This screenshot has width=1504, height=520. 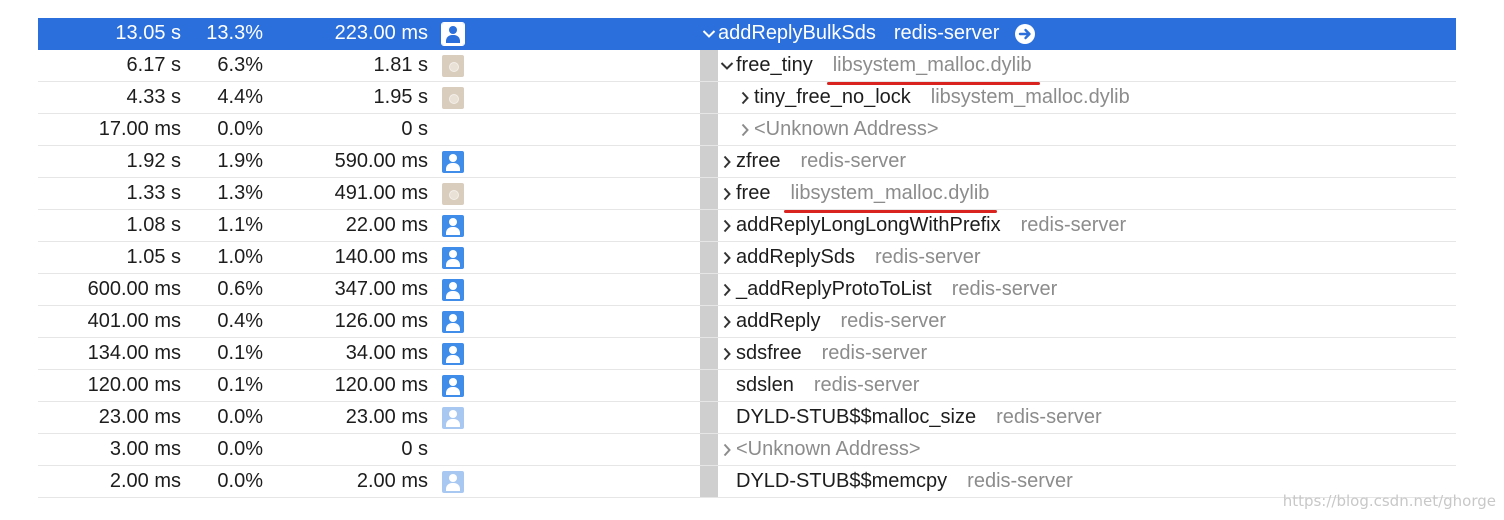 I want to click on percentage-cell: 1.3%, so click(x=240, y=193).